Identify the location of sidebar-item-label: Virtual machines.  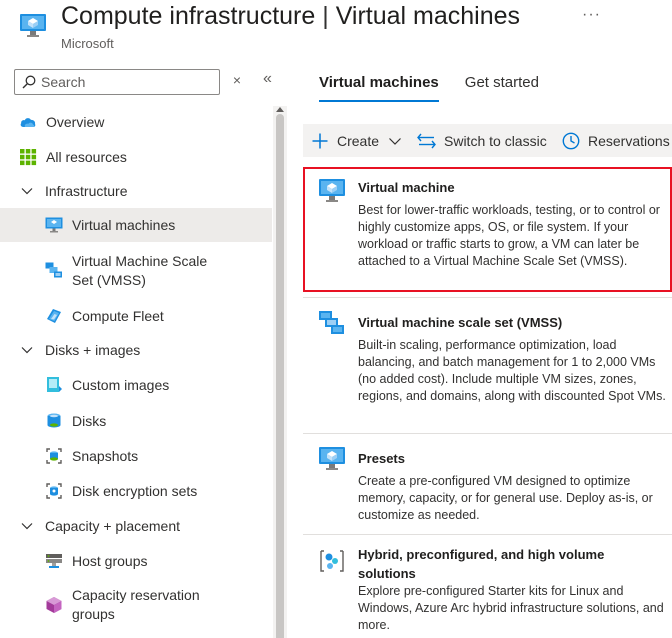
(124, 224).